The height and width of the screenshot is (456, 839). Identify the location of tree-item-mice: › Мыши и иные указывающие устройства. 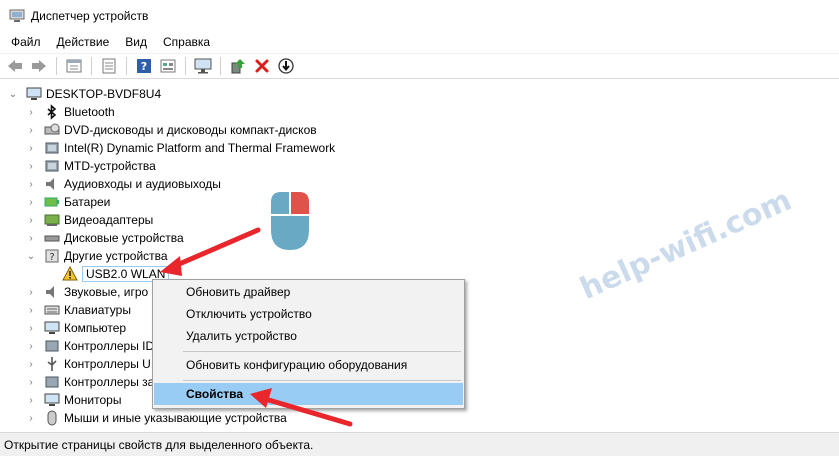
(156, 418).